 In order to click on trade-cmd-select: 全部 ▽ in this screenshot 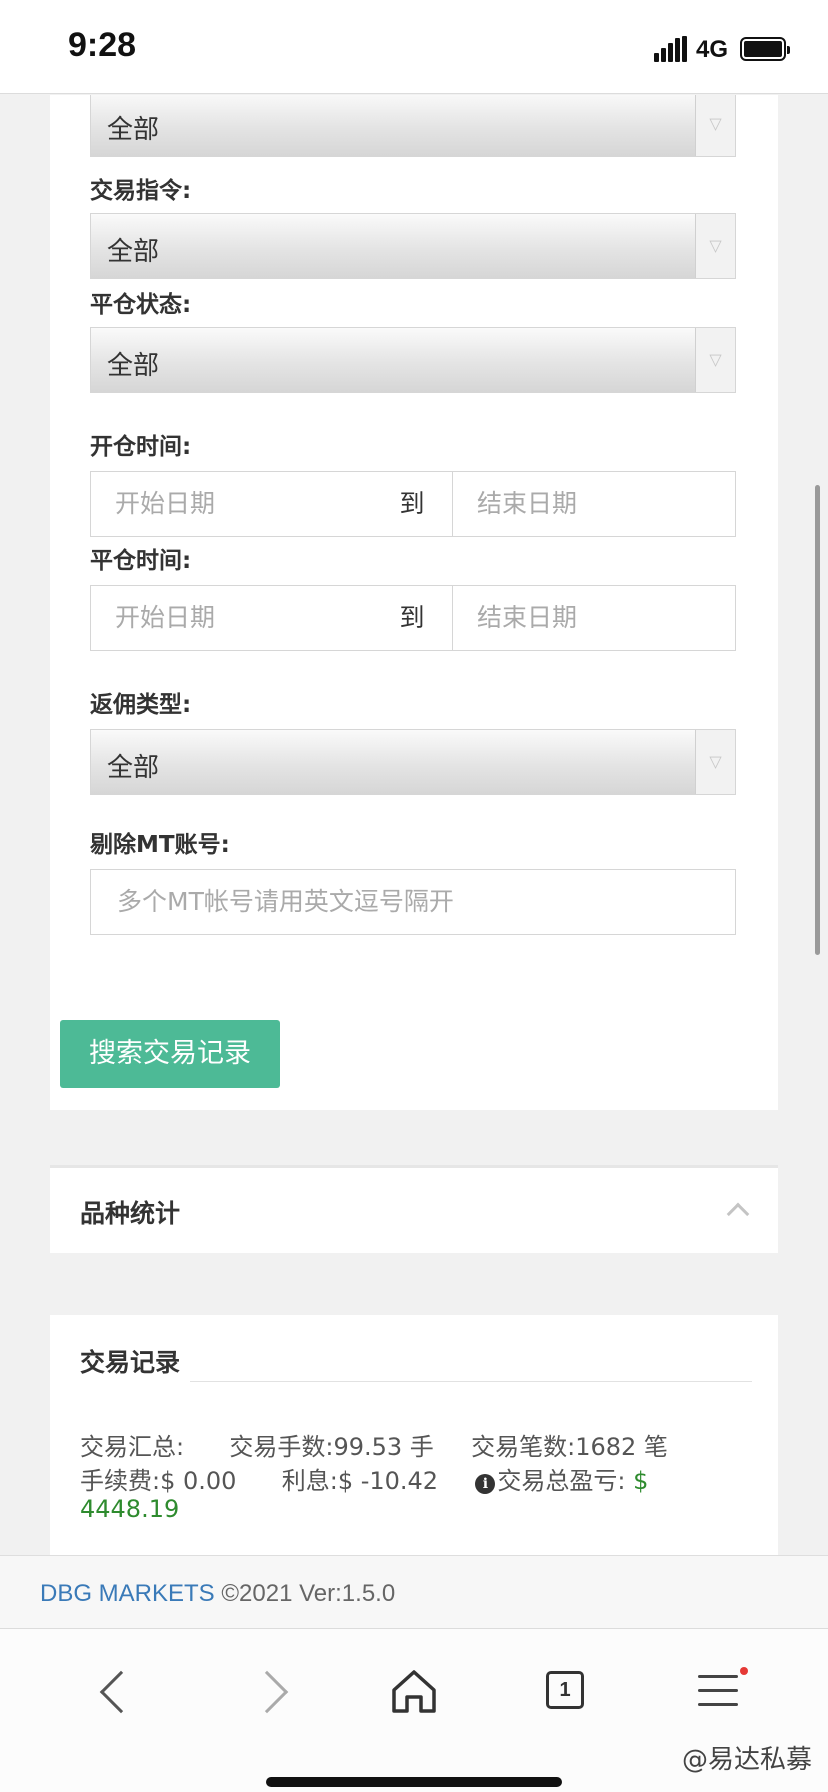, I will do `click(413, 246)`.